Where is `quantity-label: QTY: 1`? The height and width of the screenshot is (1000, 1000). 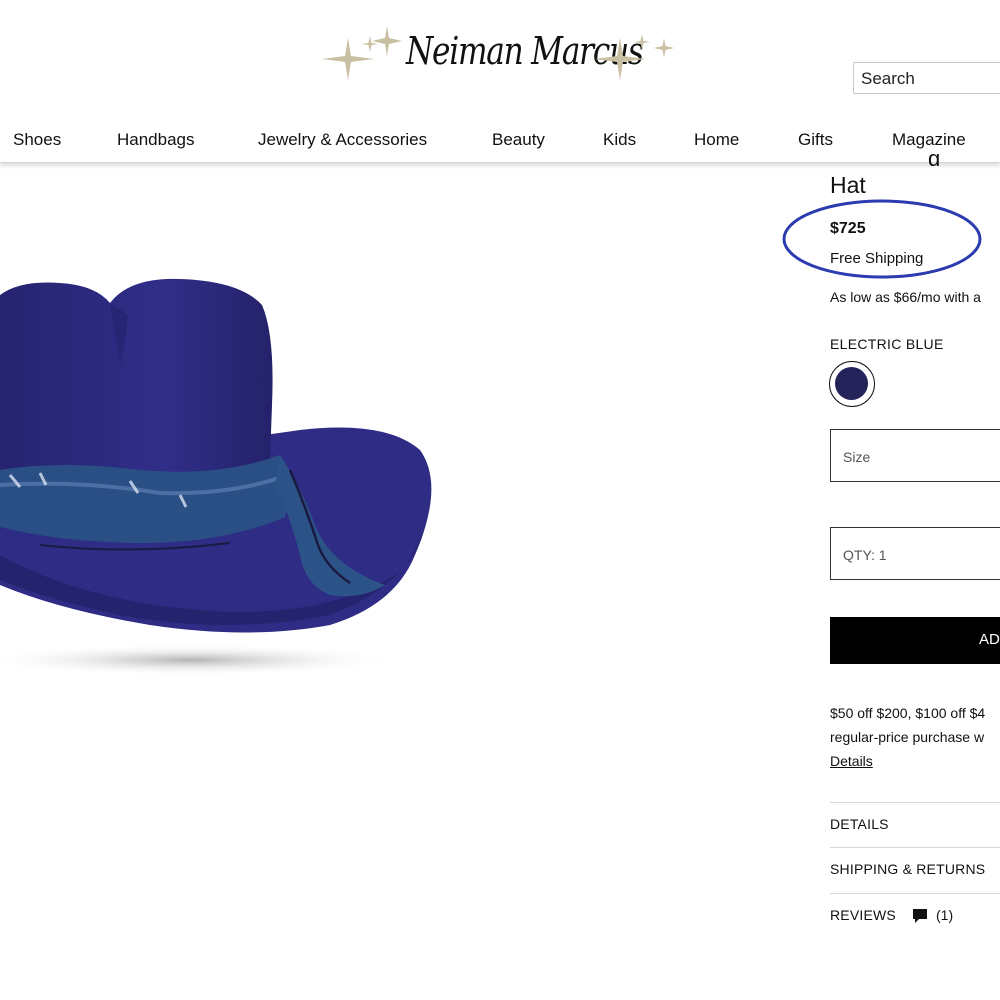 quantity-label: QTY: 1 is located at coordinates (865, 555).